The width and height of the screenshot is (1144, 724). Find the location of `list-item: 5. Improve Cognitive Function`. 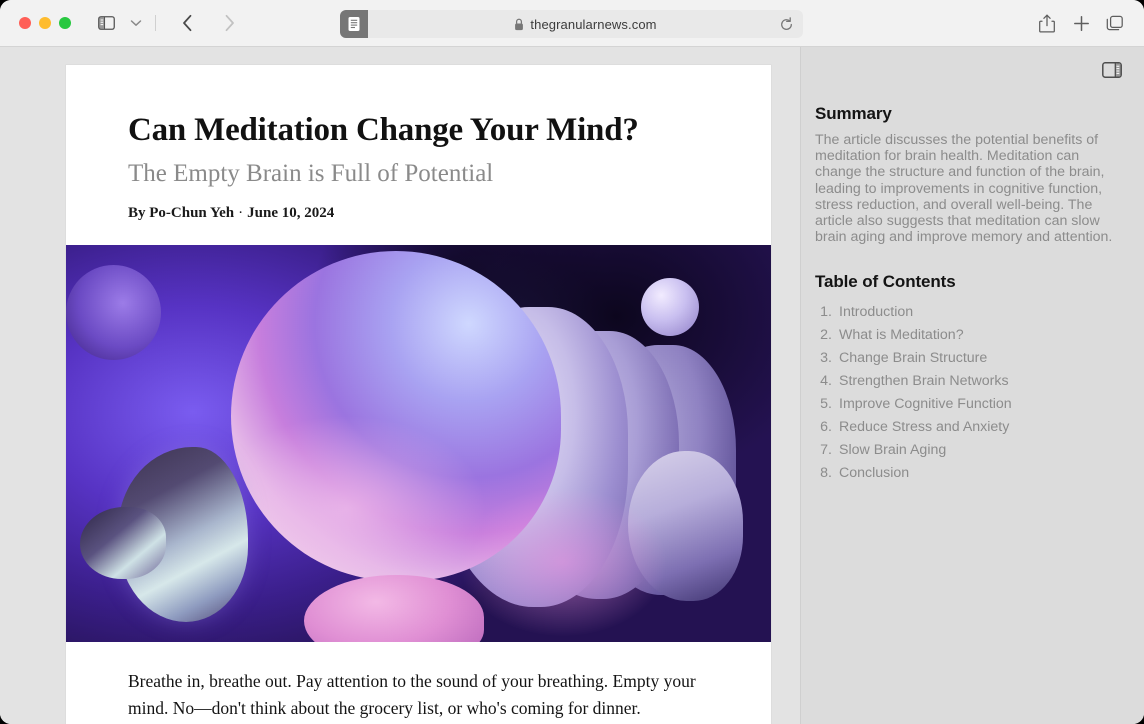

list-item: 5. Improve Cognitive Function is located at coordinates (968, 404).